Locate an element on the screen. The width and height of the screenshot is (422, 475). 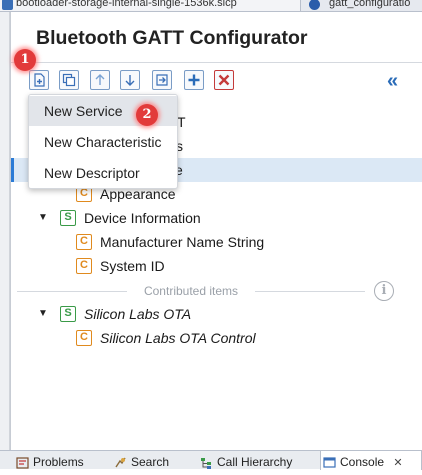
menu-item-new-characteristic: New Characteristic is located at coordinates (103, 142).